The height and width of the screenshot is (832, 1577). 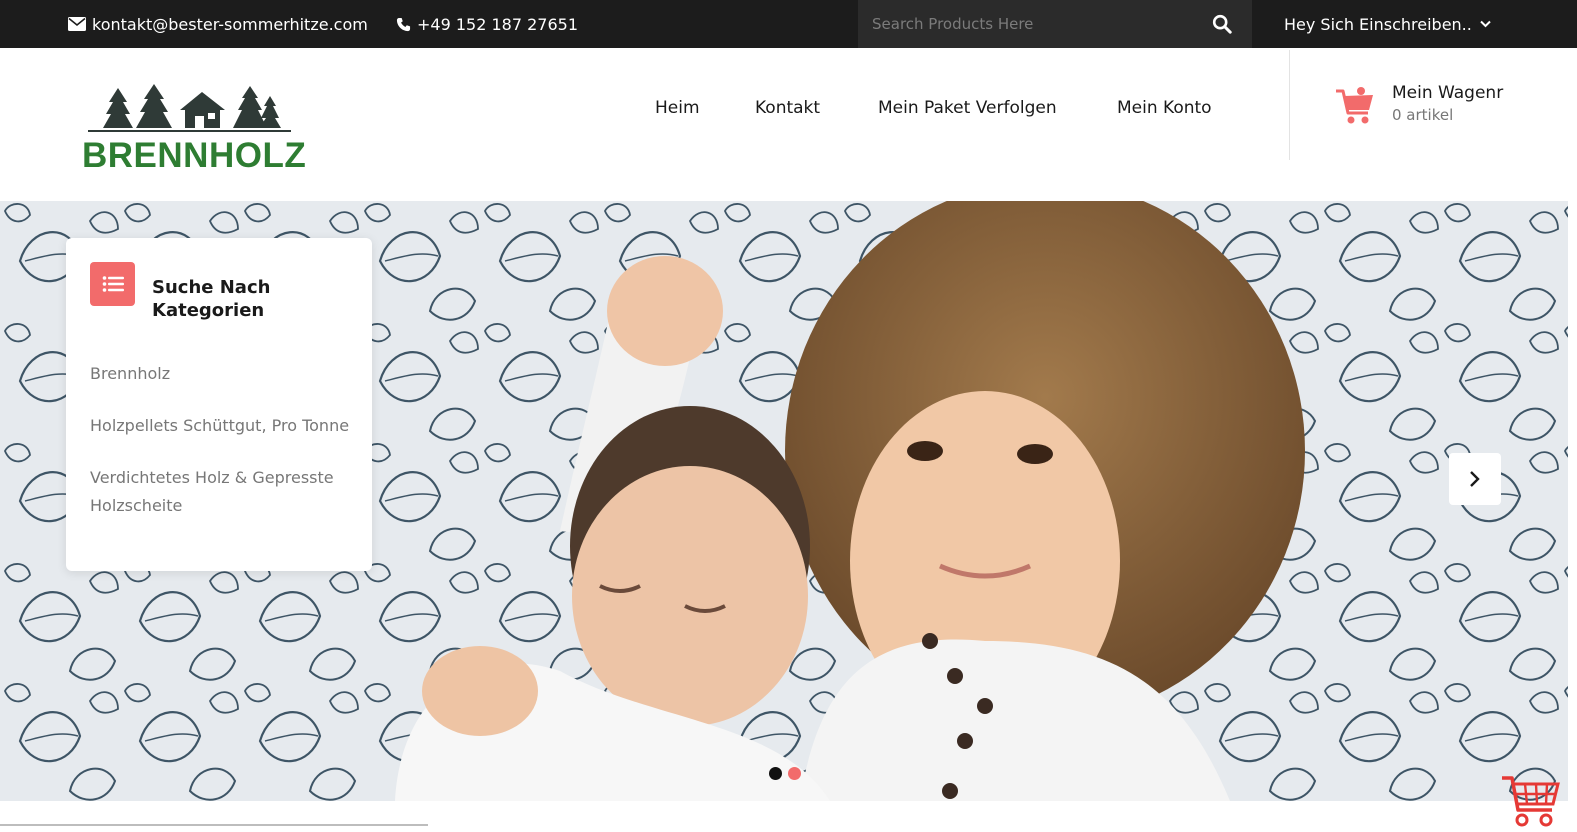 I want to click on nav-item-heim: Heim, so click(x=677, y=108).